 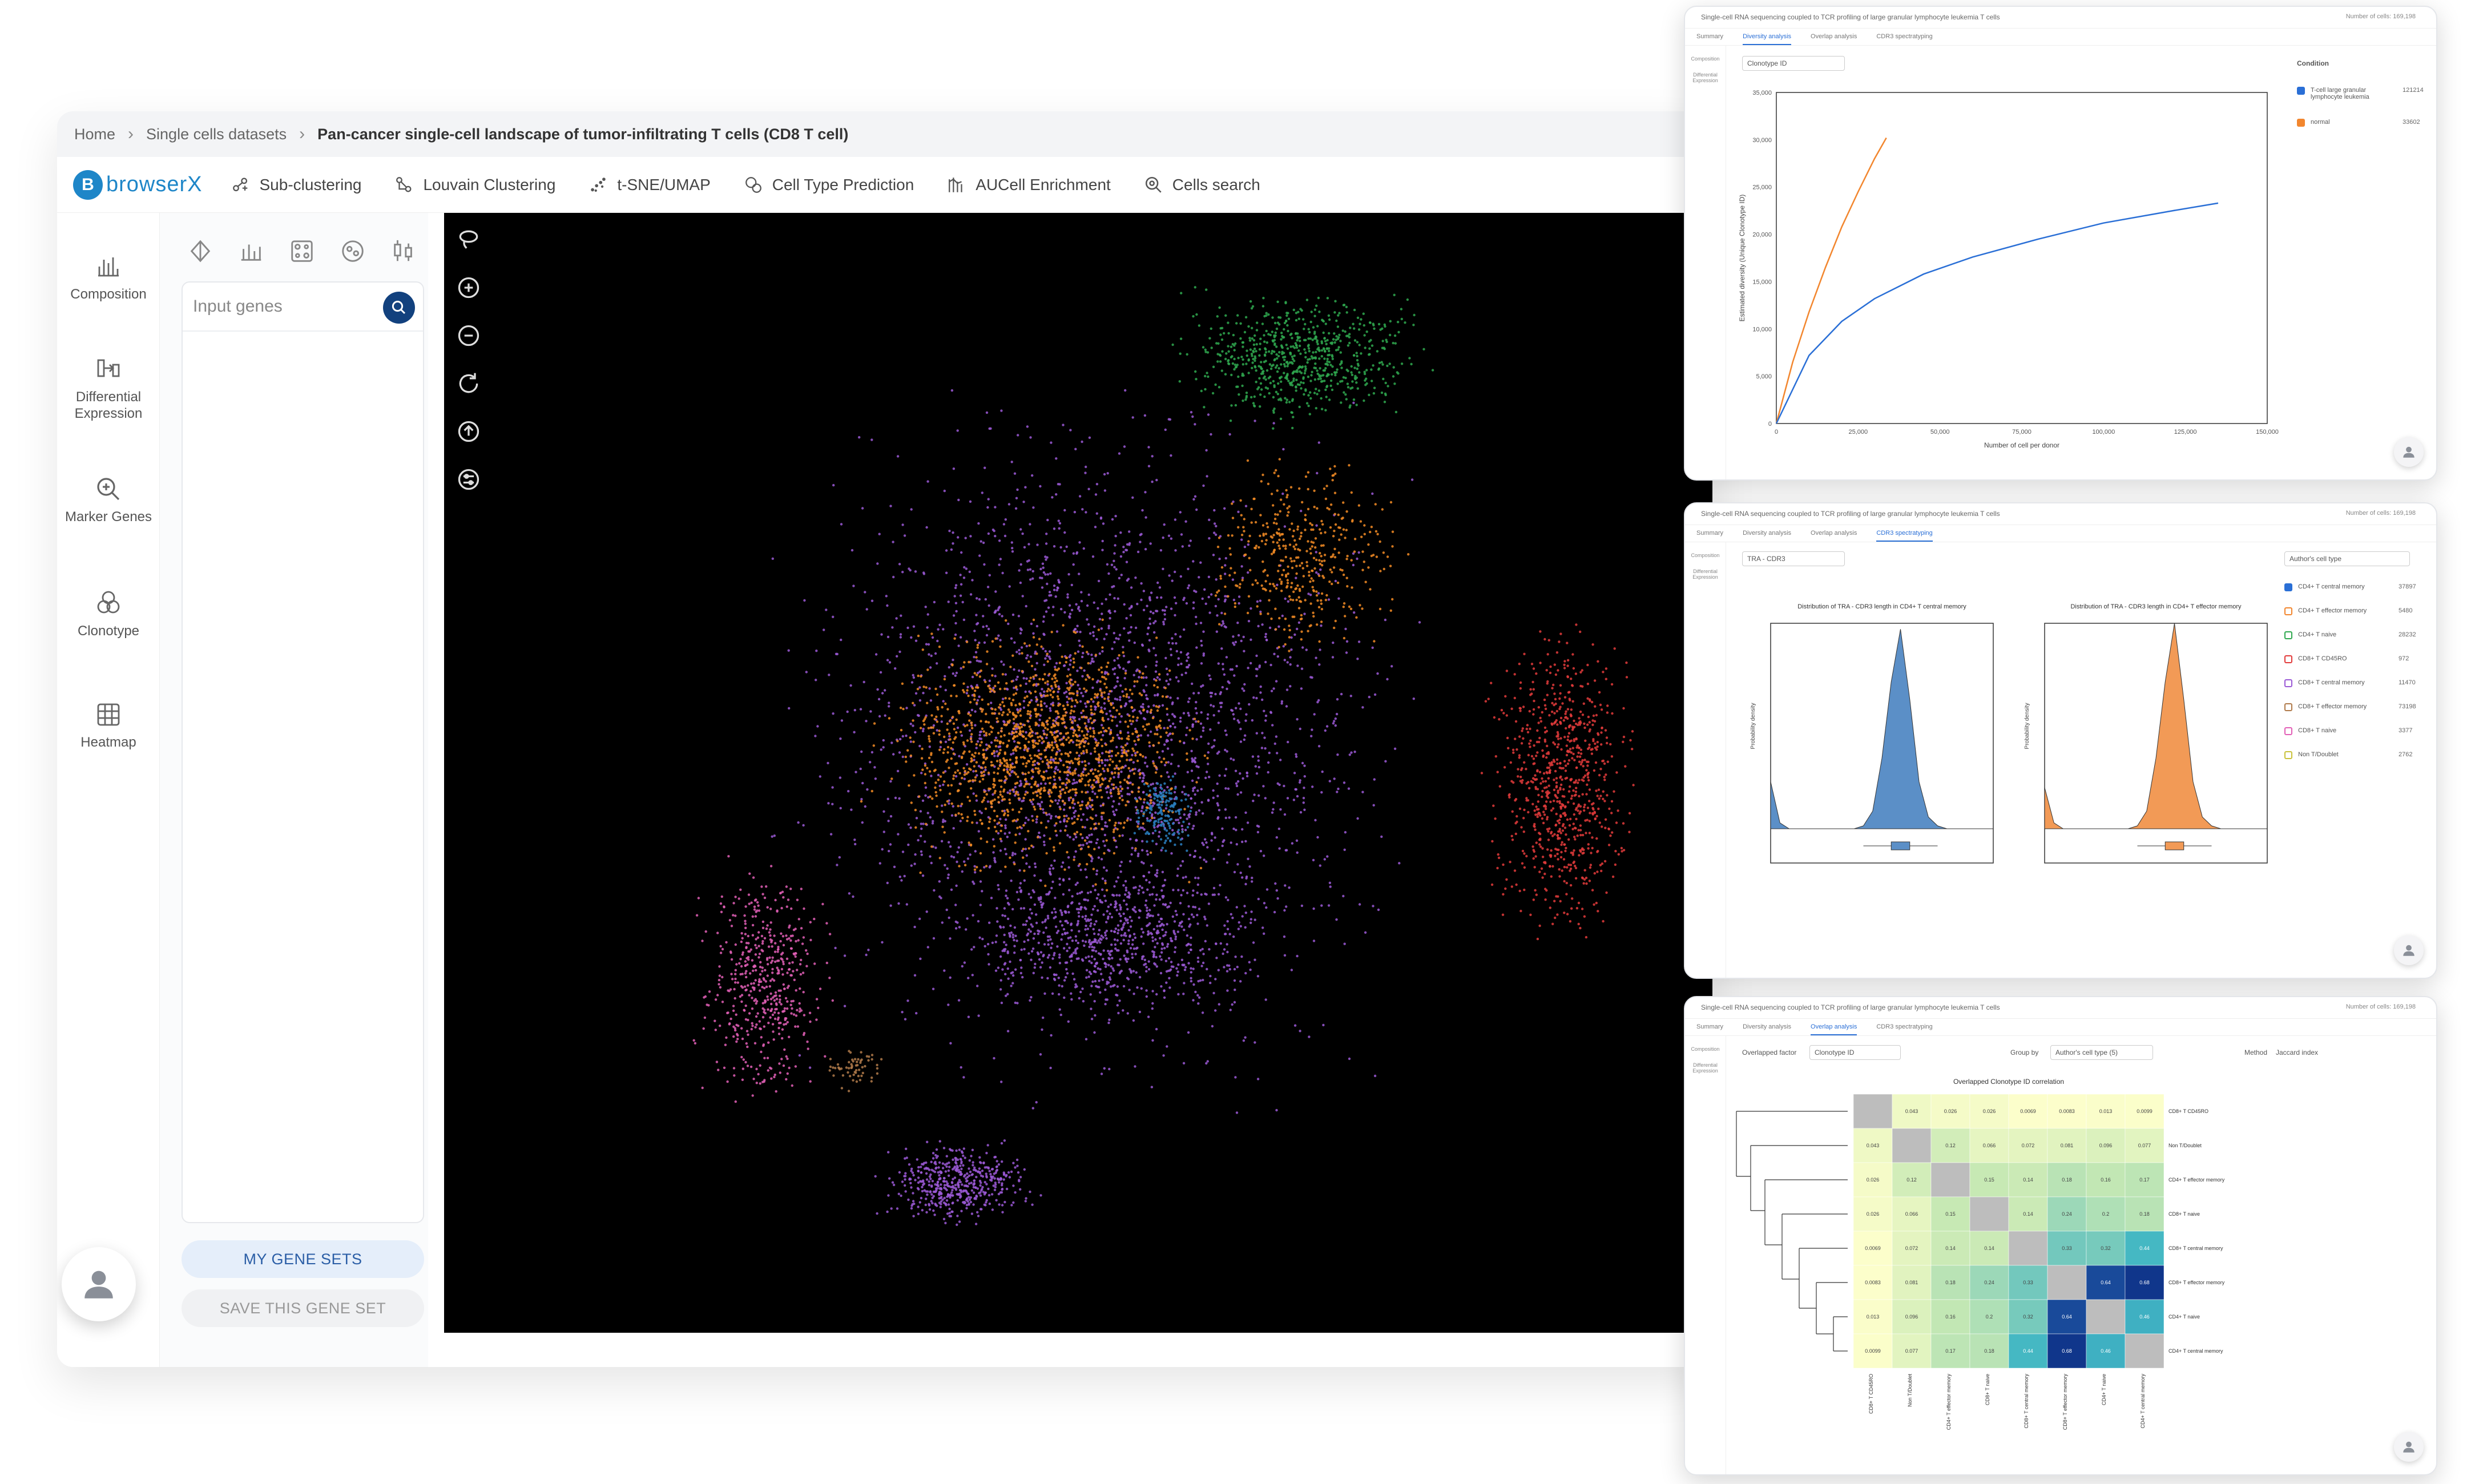 What do you see at coordinates (302, 251) in the screenshot?
I see `dot-plot-icon` at bounding box center [302, 251].